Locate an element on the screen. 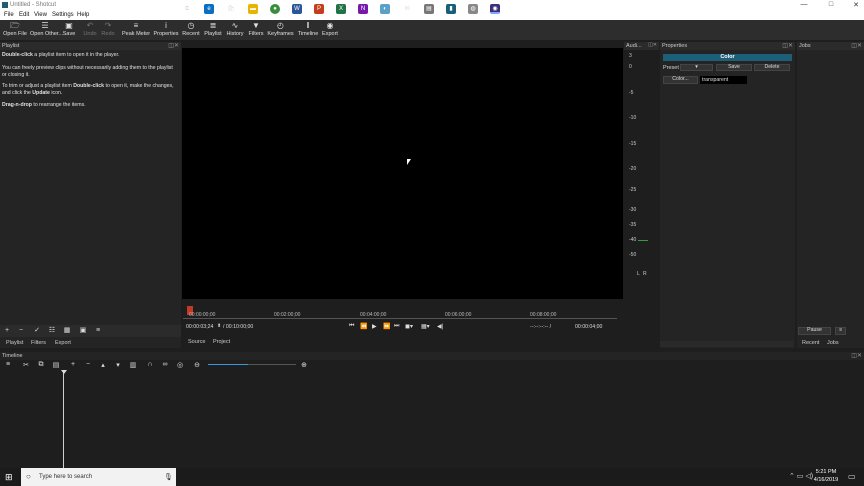  tab-project: Project is located at coordinates (221, 342).